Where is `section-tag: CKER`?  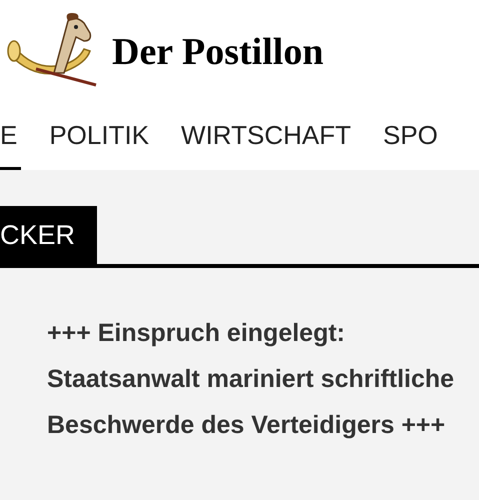
section-tag: CKER is located at coordinates (48, 235).